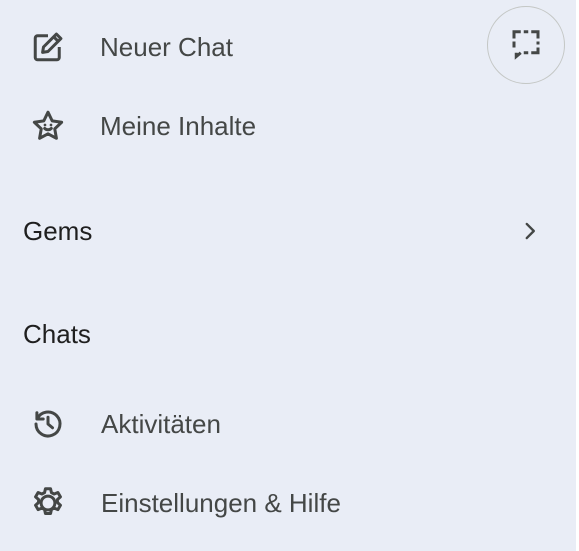  Describe the element at coordinates (48, 126) in the screenshot. I see `star-face-icon` at that location.